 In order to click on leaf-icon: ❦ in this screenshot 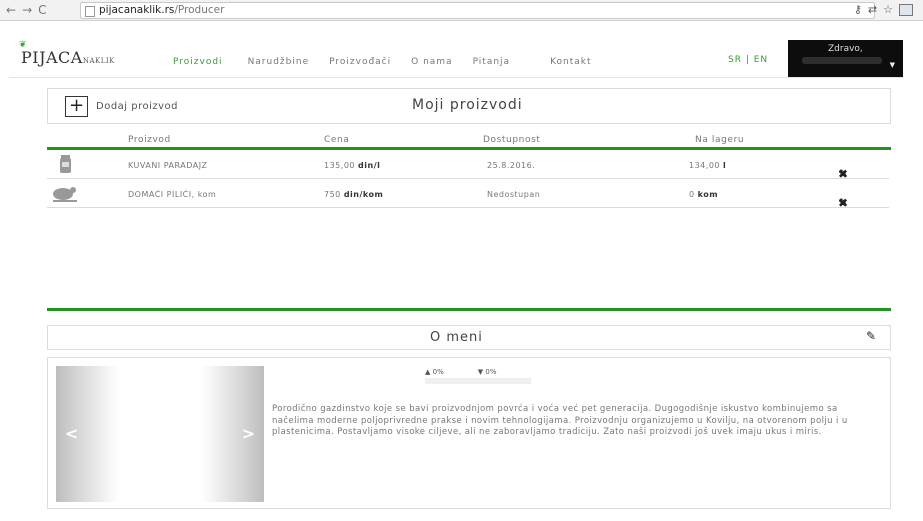, I will do `click(23, 45)`.